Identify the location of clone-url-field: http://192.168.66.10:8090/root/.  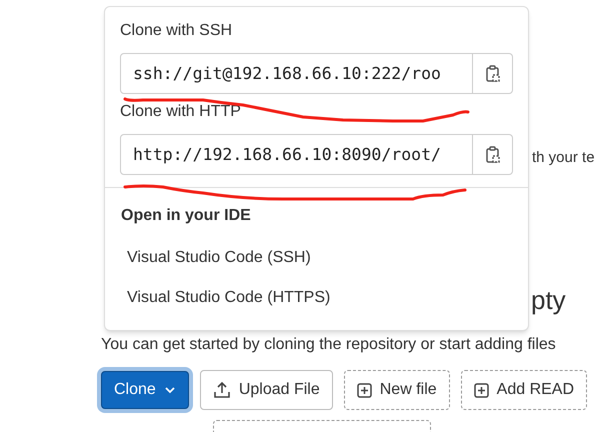
(297, 154).